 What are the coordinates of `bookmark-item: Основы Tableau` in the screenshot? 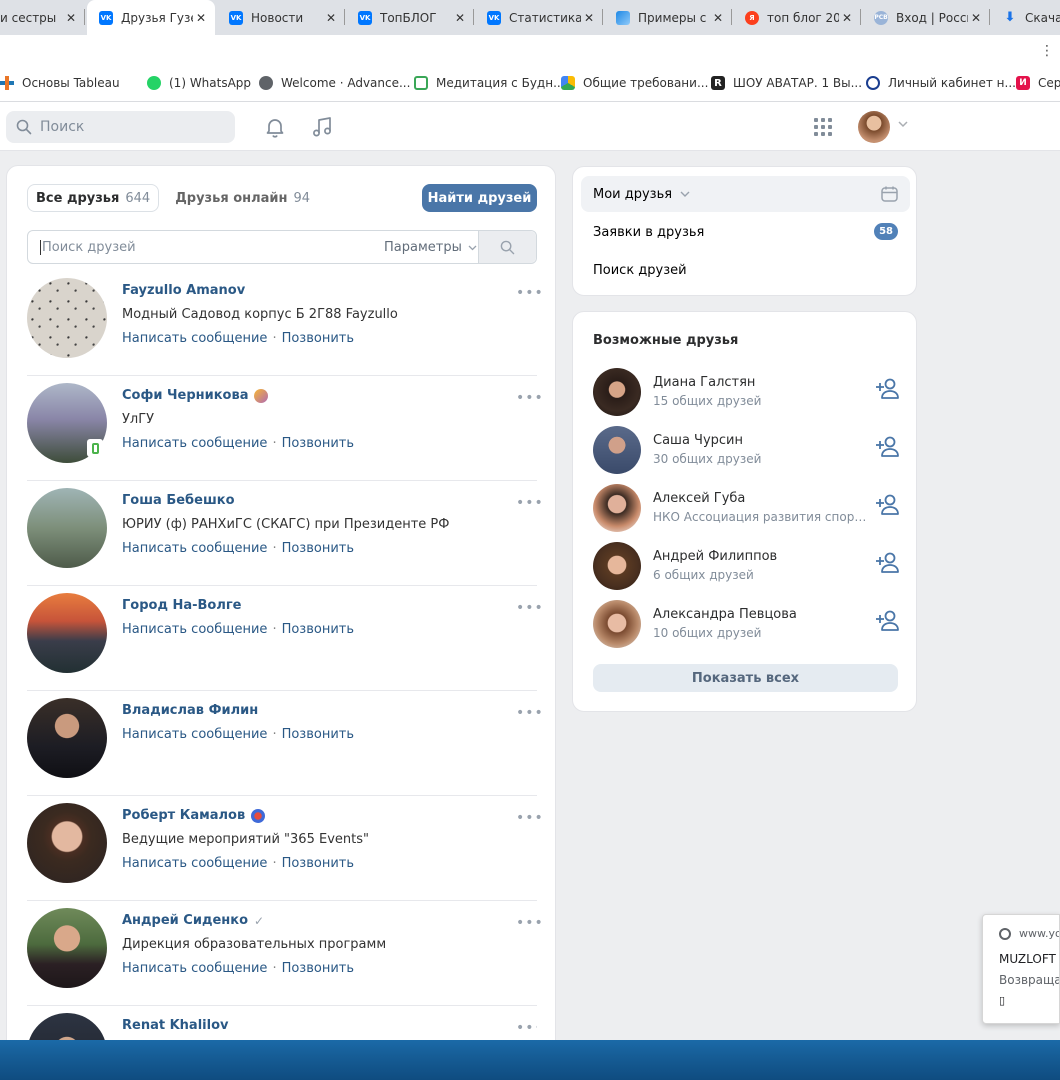 It's located at (60, 83).